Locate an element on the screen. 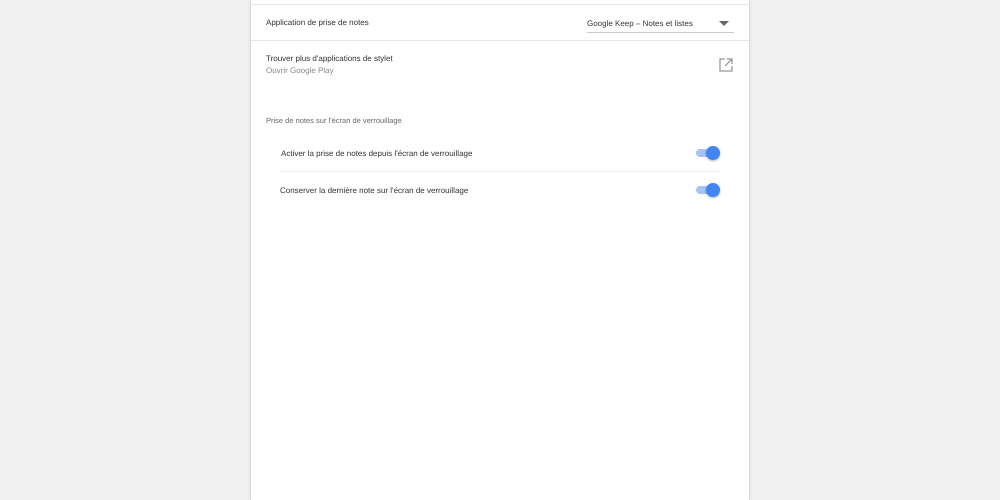  setting-label: Trouver plus d'applications de stylet is located at coordinates (329, 58).